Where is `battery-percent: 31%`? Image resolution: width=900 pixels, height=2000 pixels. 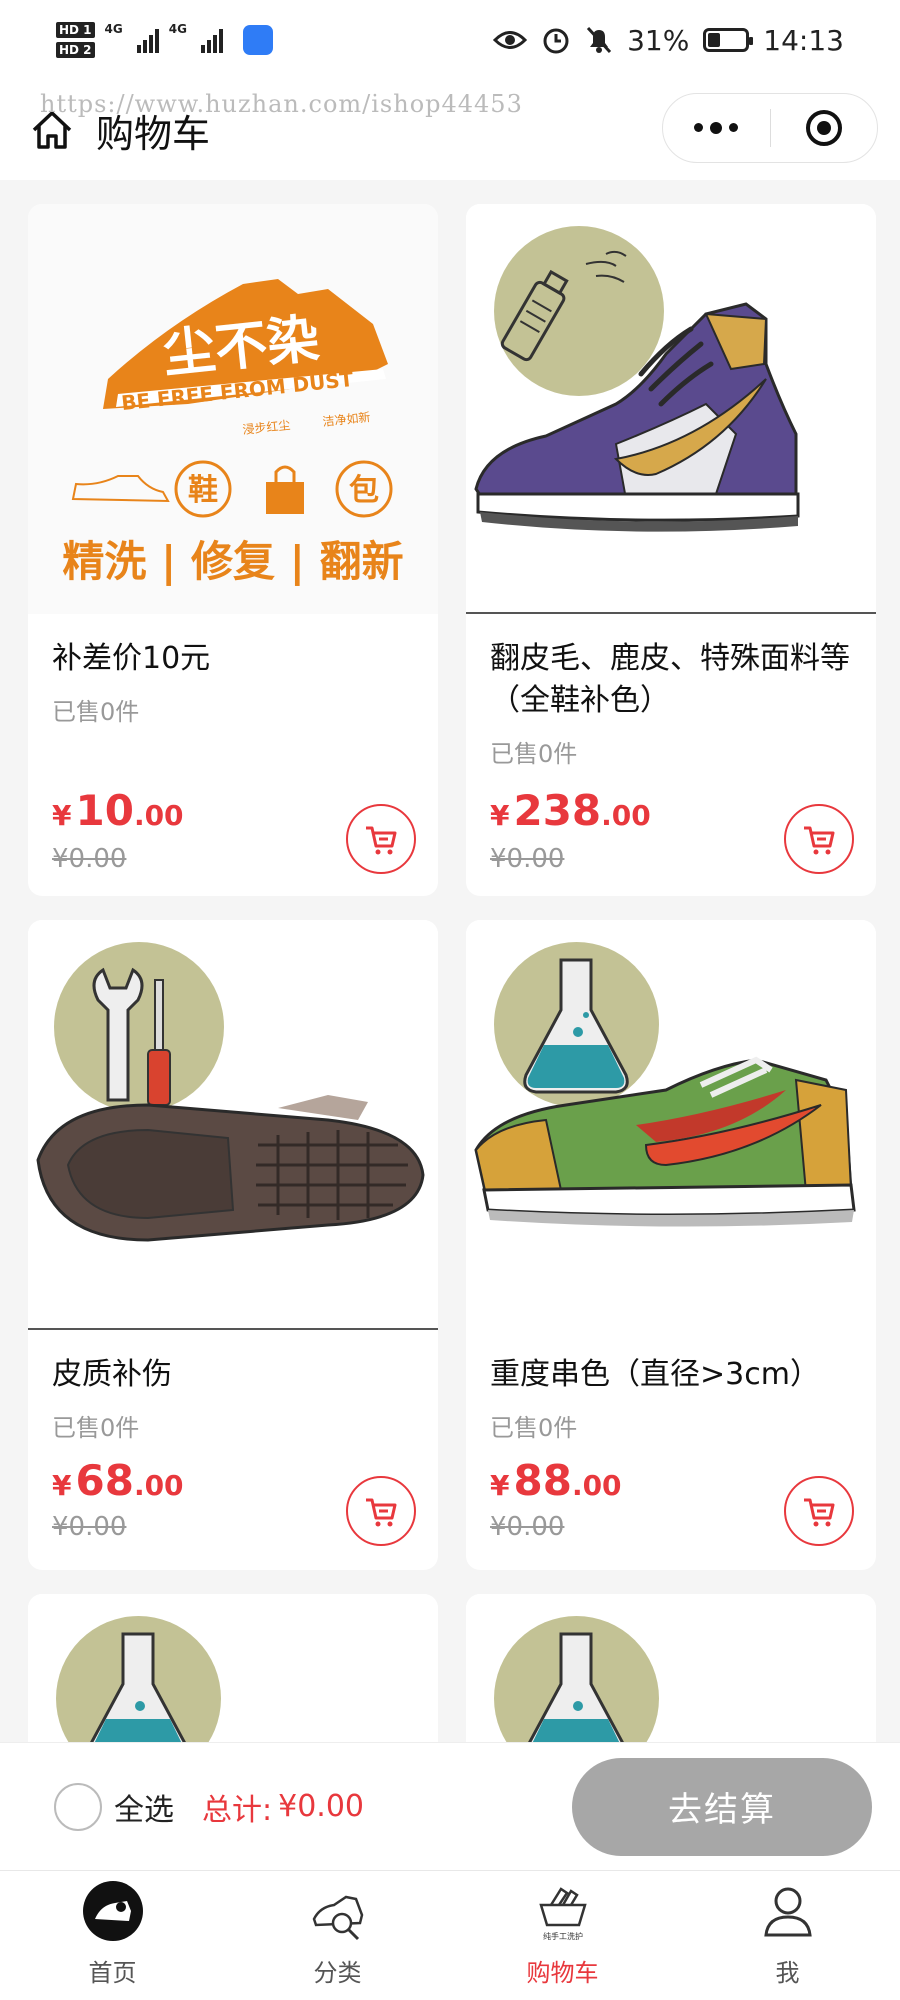 battery-percent: 31% is located at coordinates (658, 40).